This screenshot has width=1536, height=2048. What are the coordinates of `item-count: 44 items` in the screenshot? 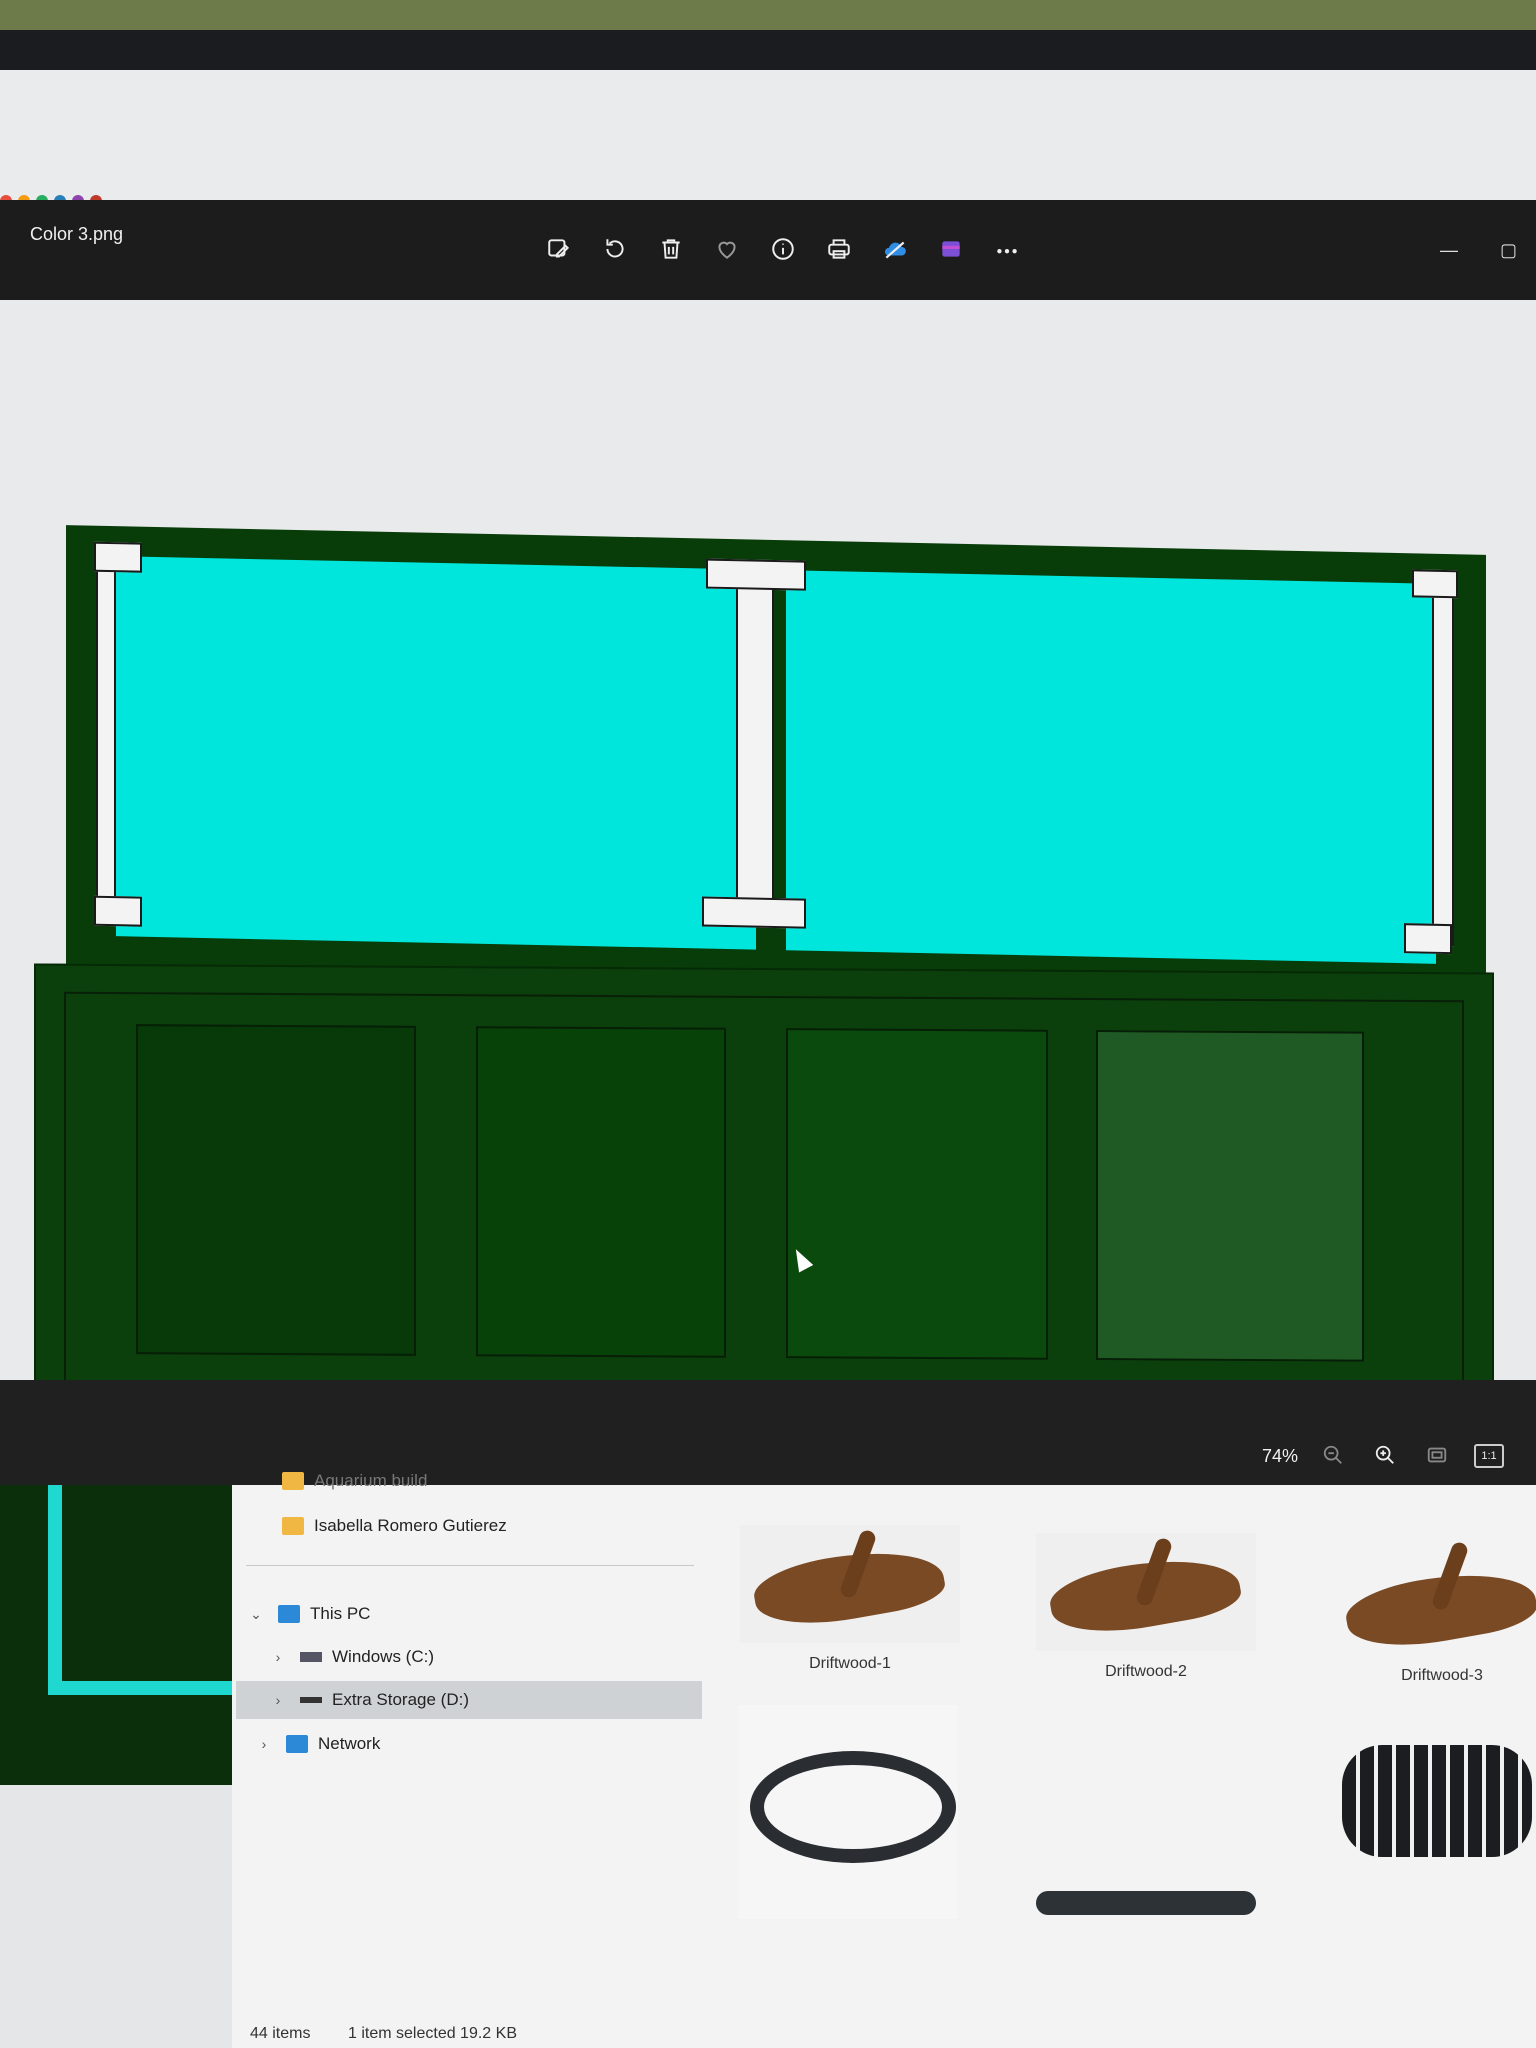 It's located at (280, 2033).